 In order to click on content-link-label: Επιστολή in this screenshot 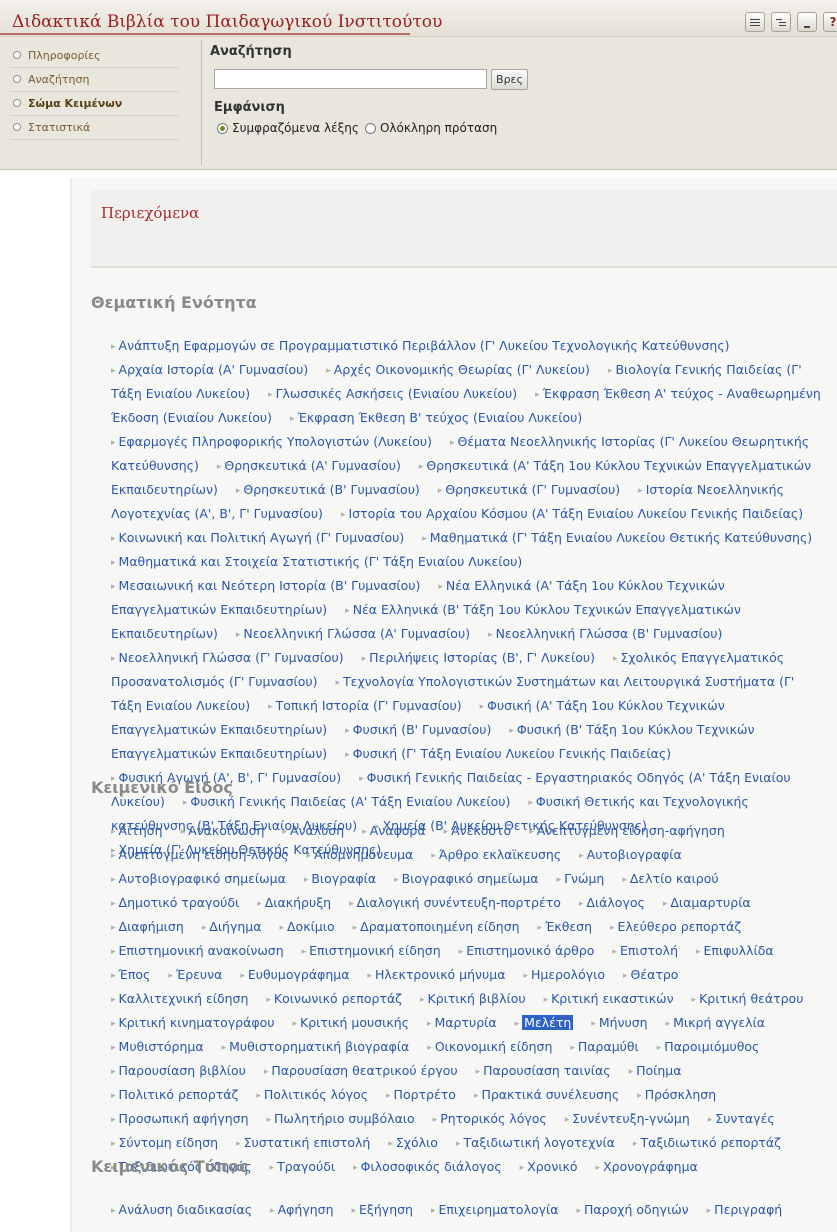, I will do `click(649, 950)`.